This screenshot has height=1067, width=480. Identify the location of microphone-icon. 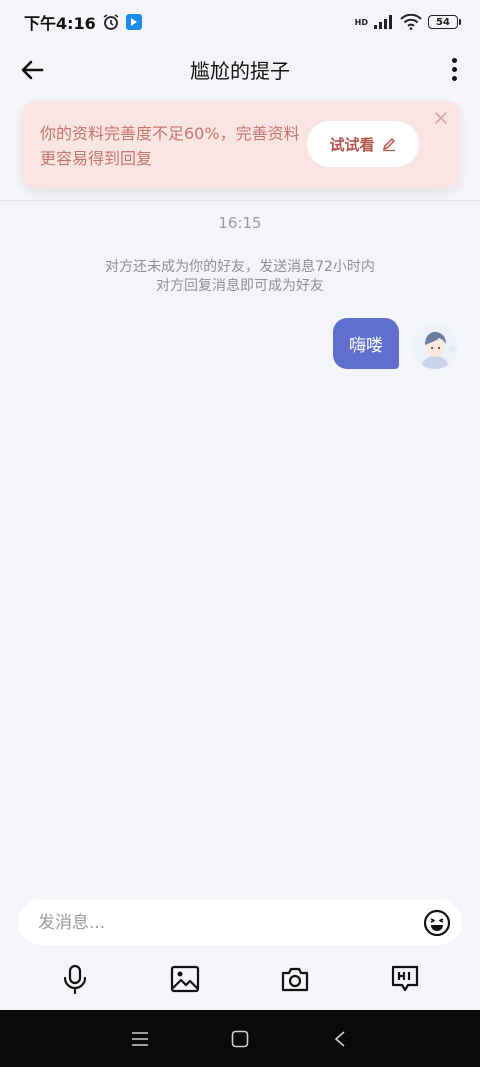
(75, 979).